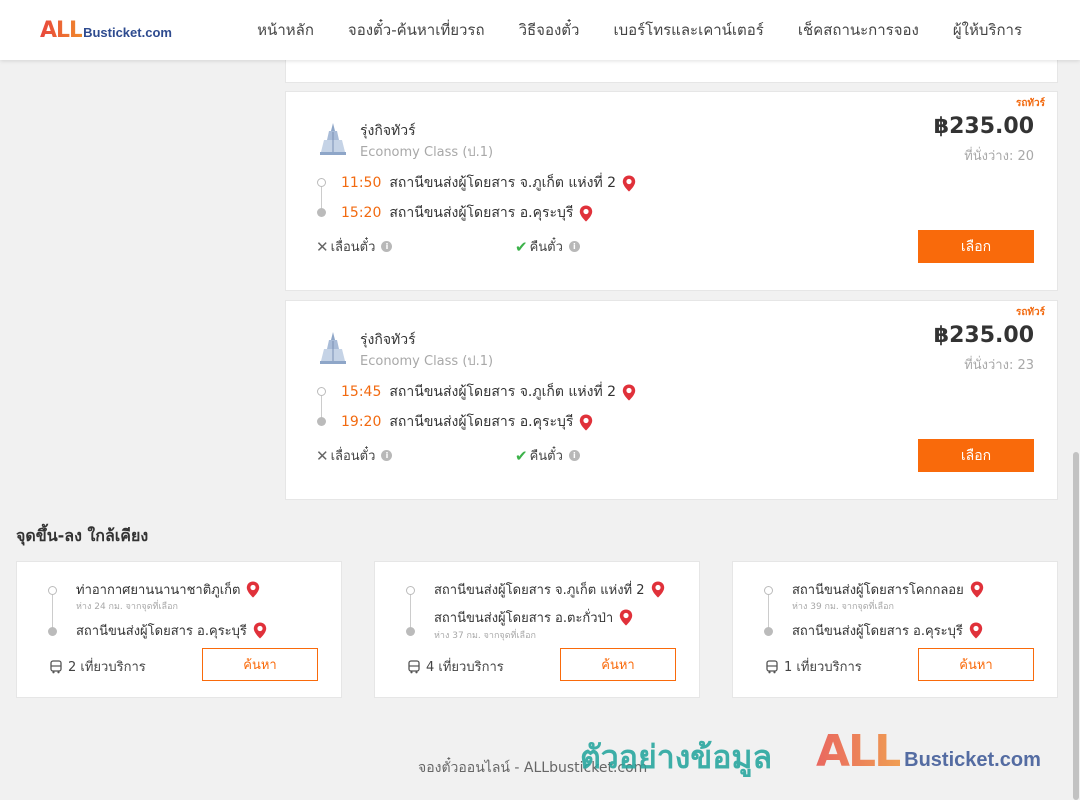 This screenshot has width=1080, height=800. Describe the element at coordinates (676, 757) in the screenshot. I see `watermark-sample-text: ตัวอย่างข้อมูล` at that location.